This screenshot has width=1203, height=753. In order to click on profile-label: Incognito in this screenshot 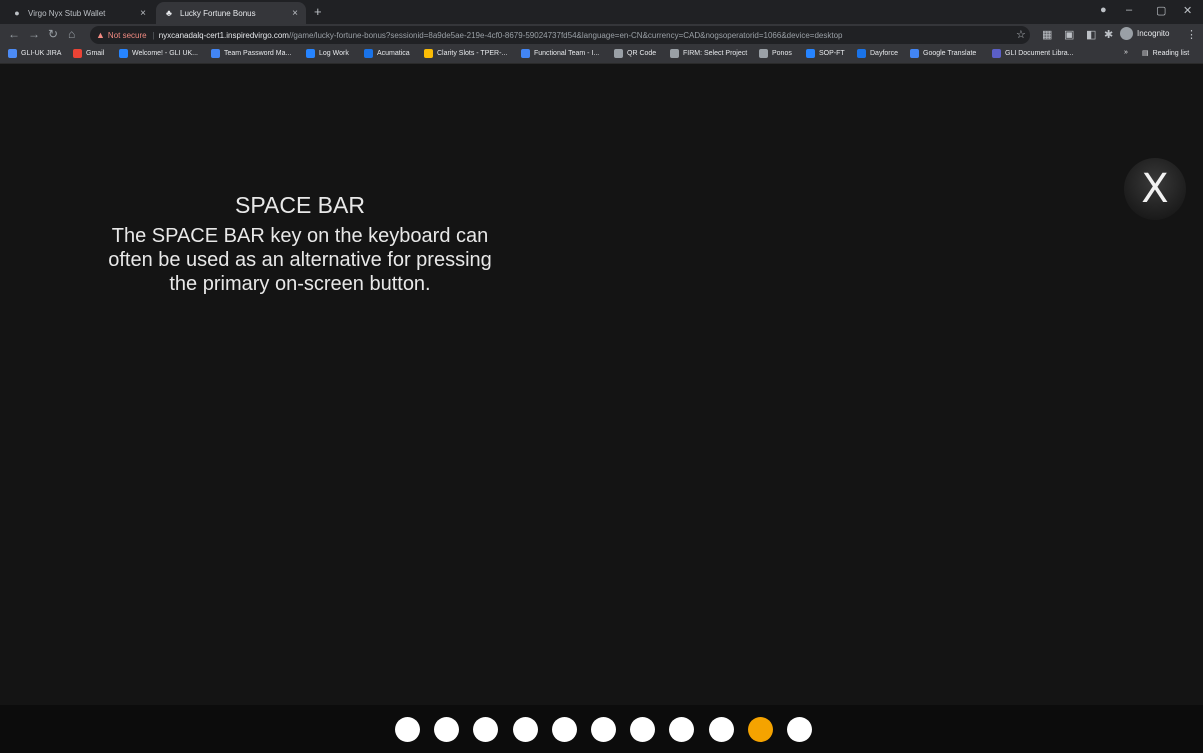, I will do `click(1153, 33)`.